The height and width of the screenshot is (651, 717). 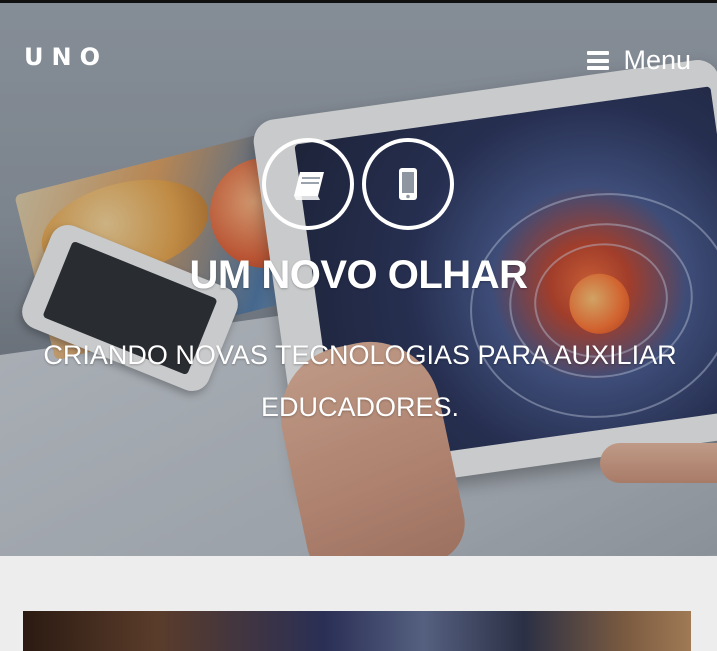 I want to click on hero-headline: UM NOVO OLHAR, so click(x=358, y=275).